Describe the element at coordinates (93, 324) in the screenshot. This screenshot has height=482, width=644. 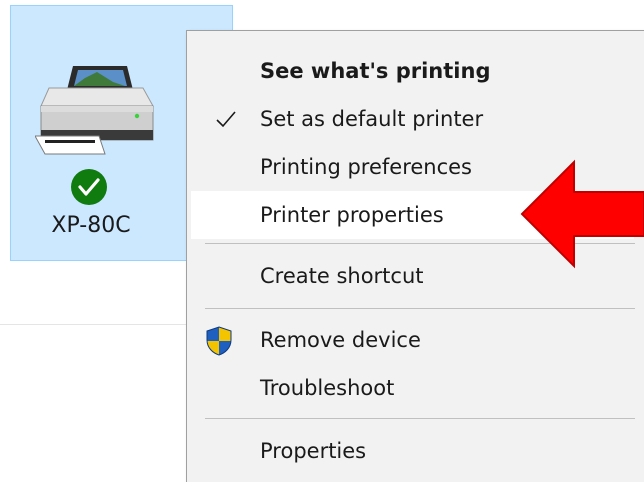
I see `divider` at that location.